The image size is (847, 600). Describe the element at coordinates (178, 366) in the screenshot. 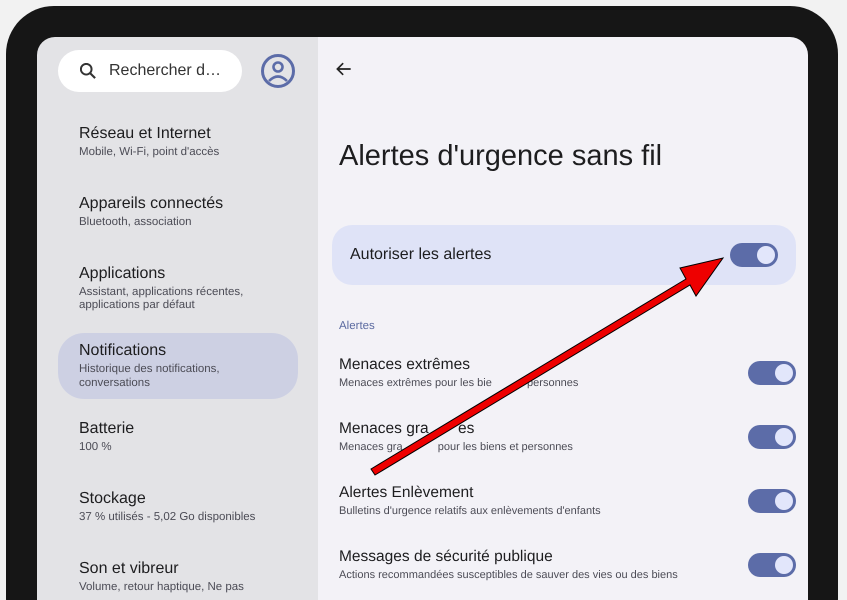

I see `sidebar-item: Notifications Historique des notifications, conversations` at that location.